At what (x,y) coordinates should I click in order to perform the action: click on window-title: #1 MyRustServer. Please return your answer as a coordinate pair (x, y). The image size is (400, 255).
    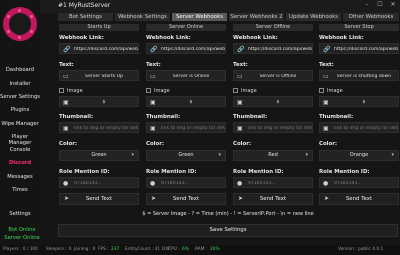
    Looking at the image, I should click on (84, 5).